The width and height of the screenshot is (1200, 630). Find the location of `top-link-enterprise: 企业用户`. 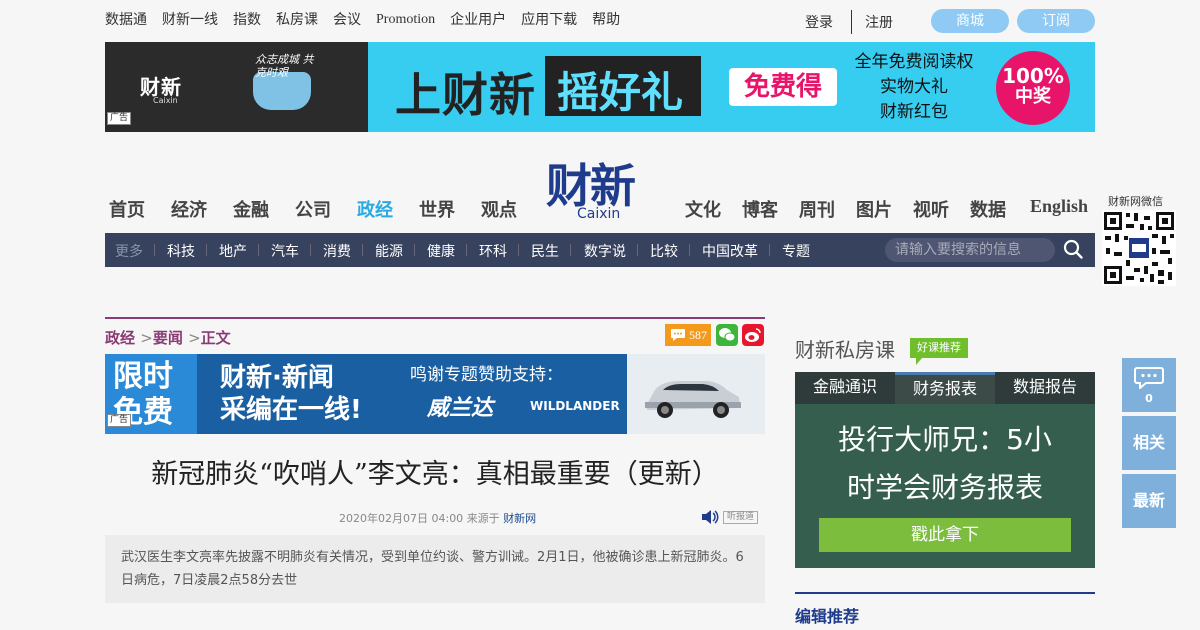

top-link-enterprise: 企业用户 is located at coordinates (478, 20).